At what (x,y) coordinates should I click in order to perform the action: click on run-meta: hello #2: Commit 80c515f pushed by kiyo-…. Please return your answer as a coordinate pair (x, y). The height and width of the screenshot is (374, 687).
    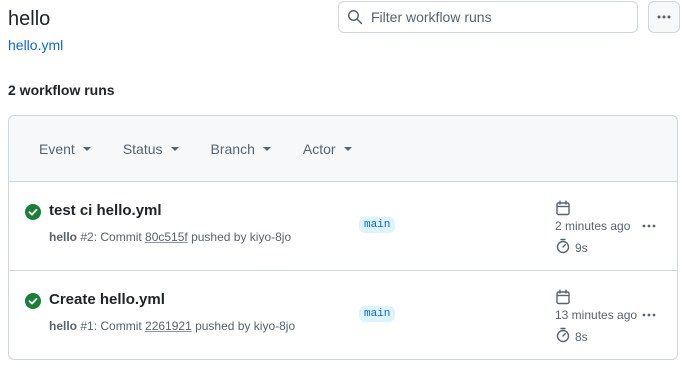
    Looking at the image, I should click on (170, 237).